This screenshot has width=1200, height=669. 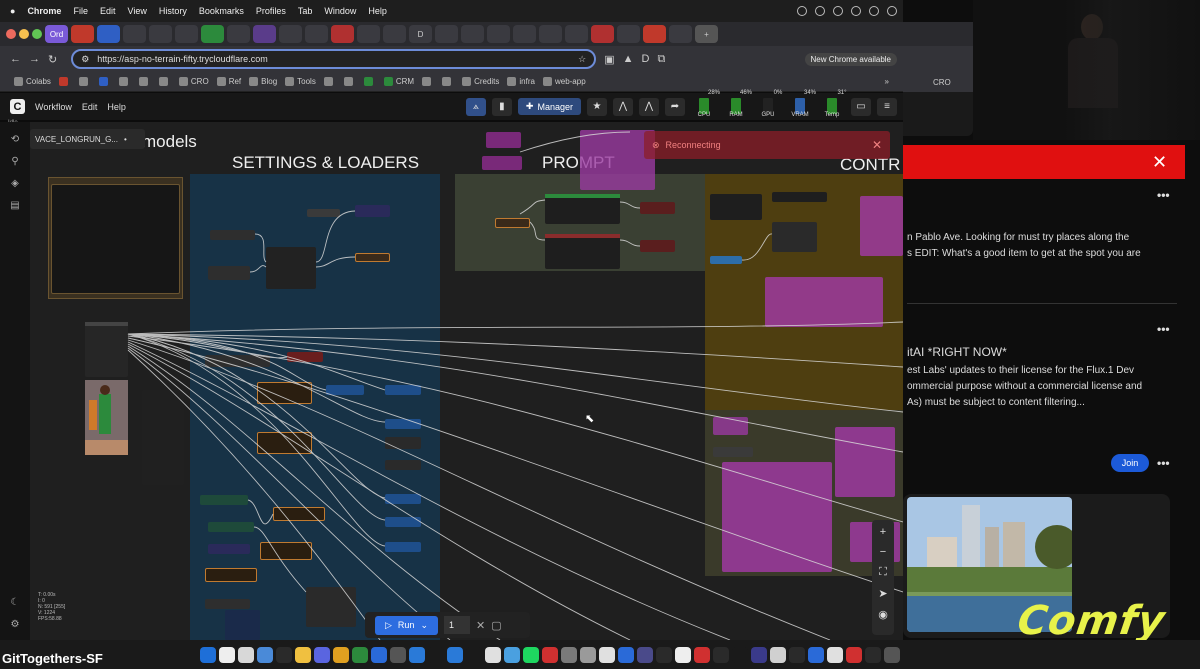 I want to click on close-icon: ✕, so click(x=480, y=625).